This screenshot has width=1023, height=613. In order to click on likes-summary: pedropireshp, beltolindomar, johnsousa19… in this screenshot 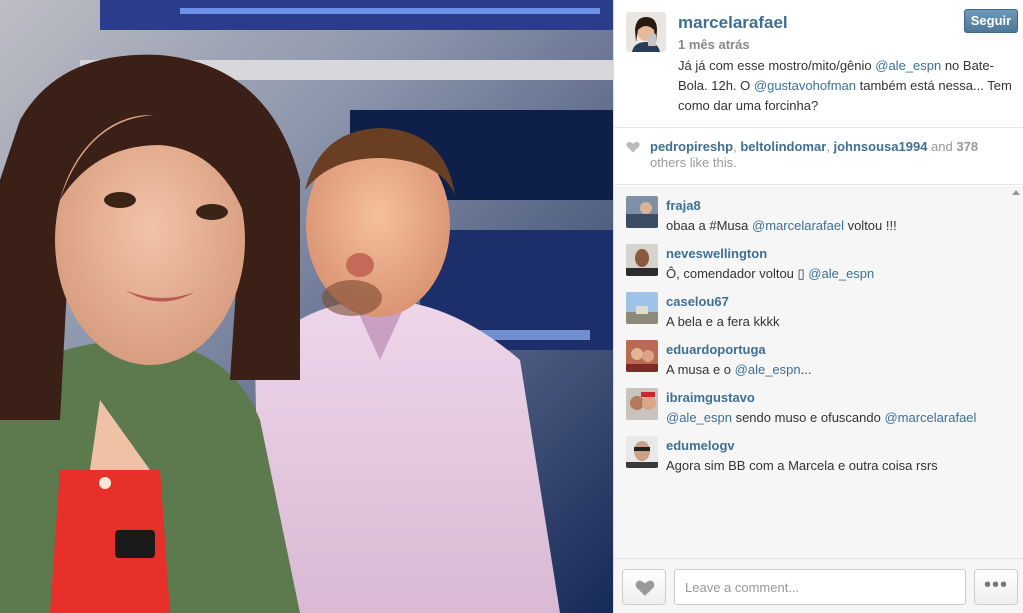, I will do `click(818, 157)`.